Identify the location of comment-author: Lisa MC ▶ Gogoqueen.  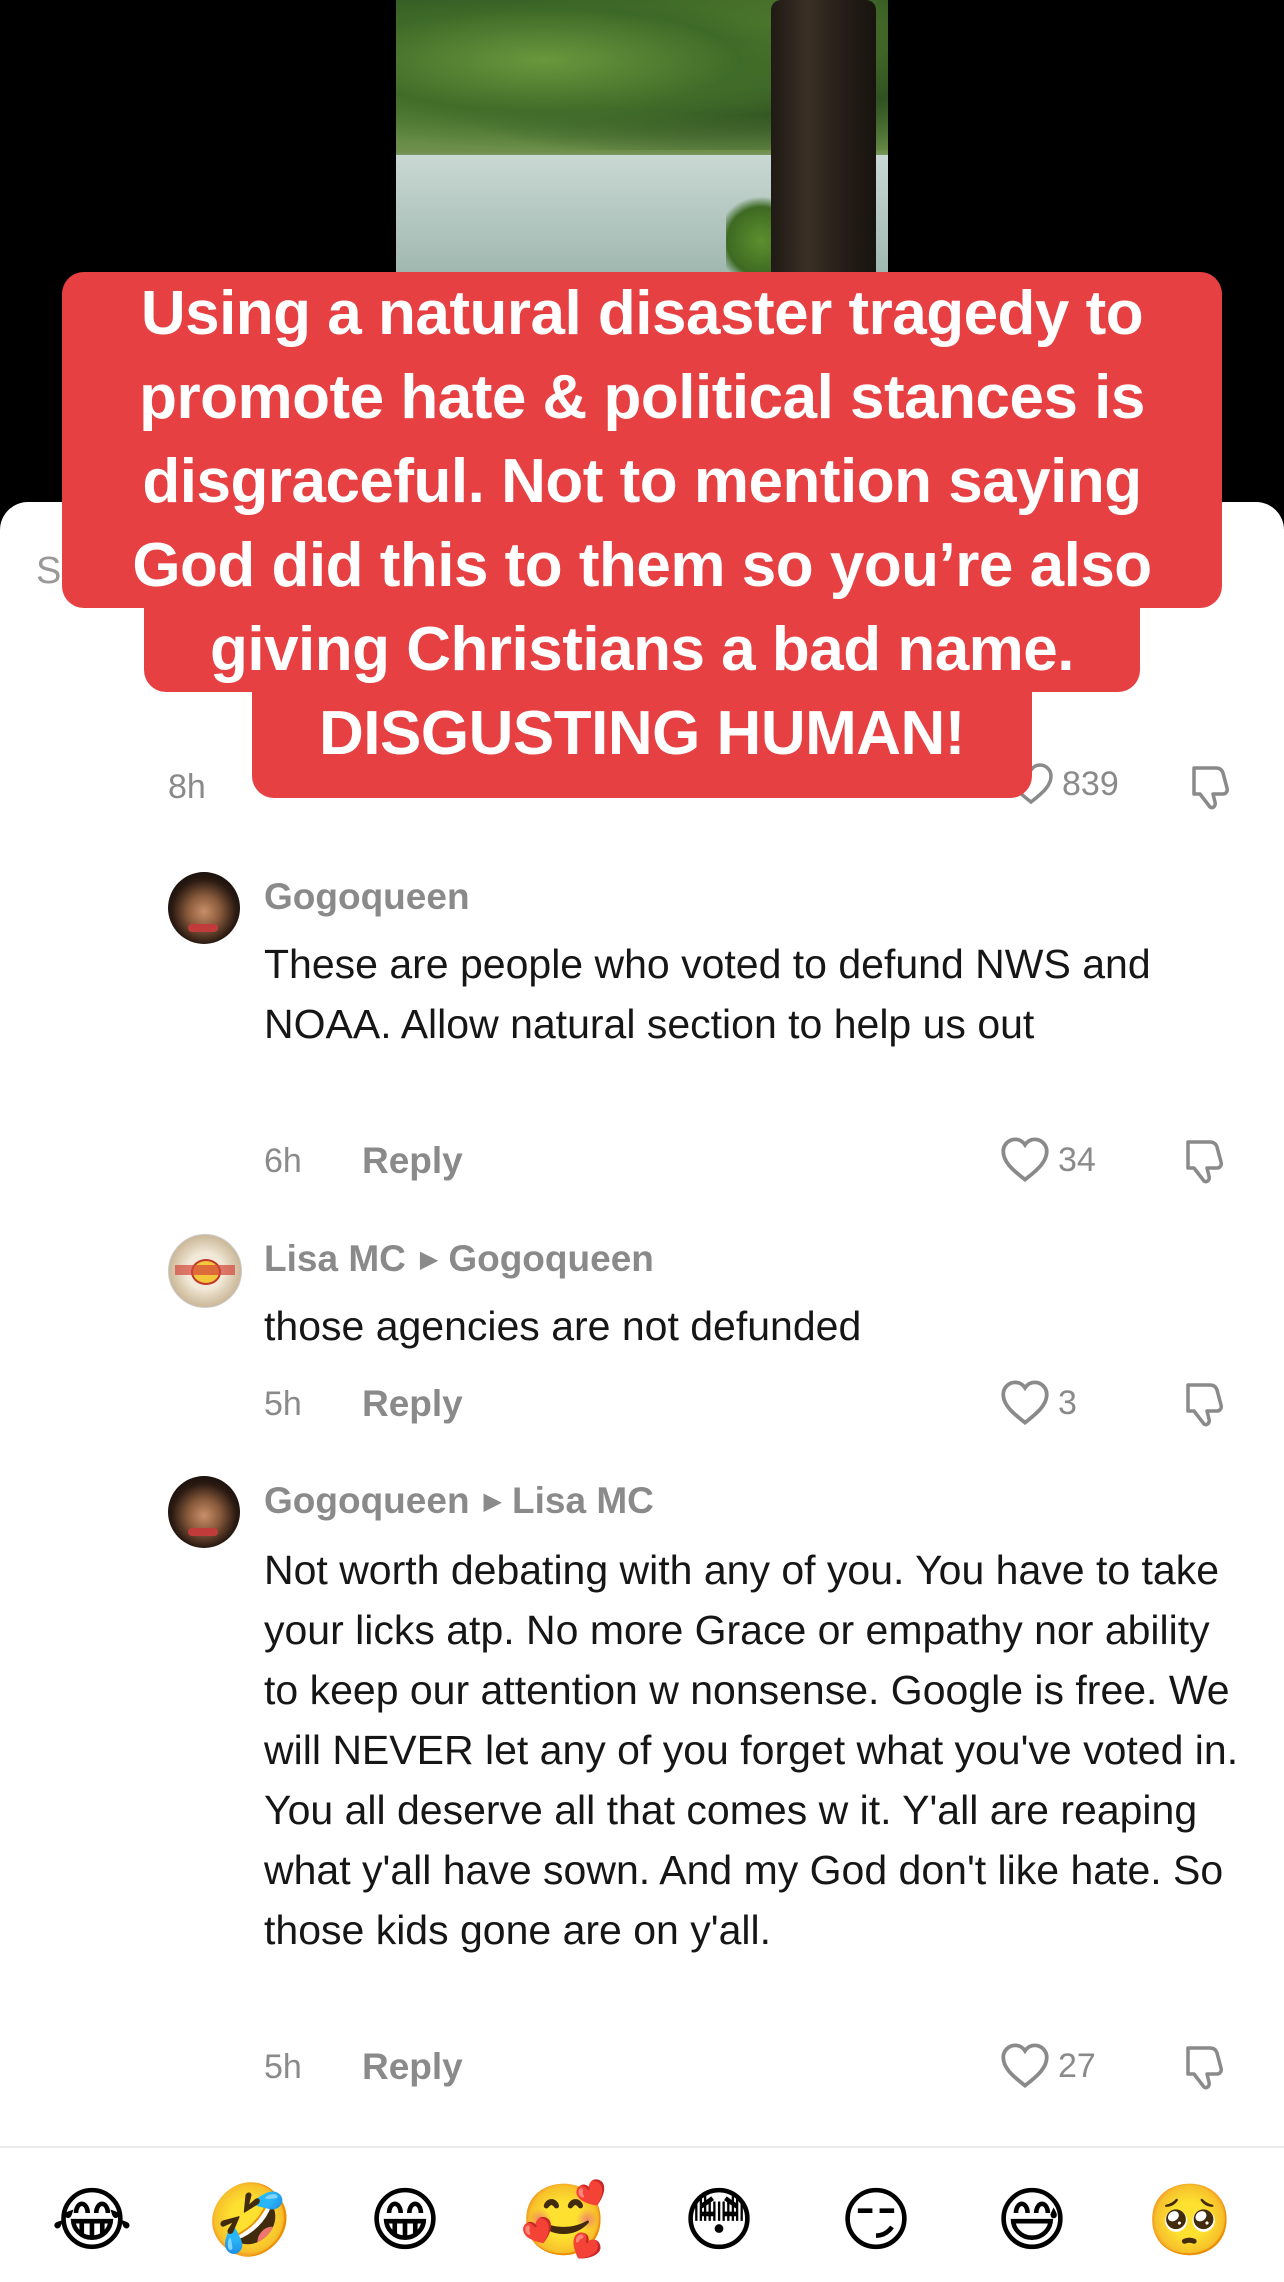
(459, 1259).